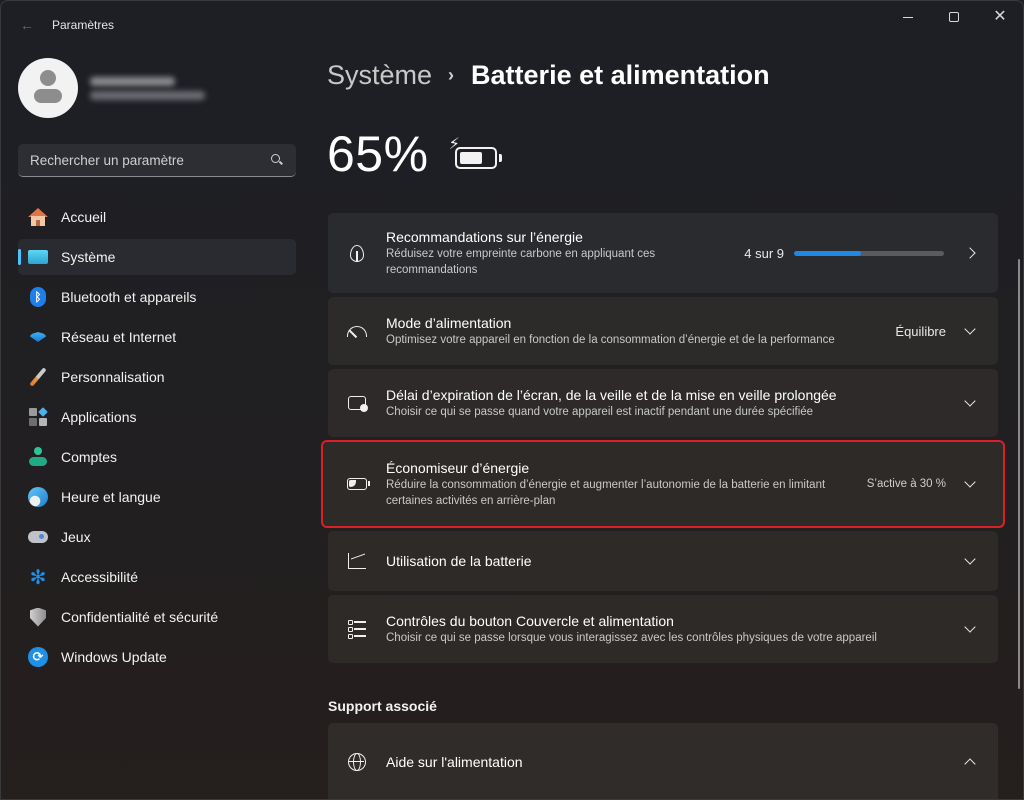 The width and height of the screenshot is (1024, 800). I want to click on search-input, so click(150, 160).